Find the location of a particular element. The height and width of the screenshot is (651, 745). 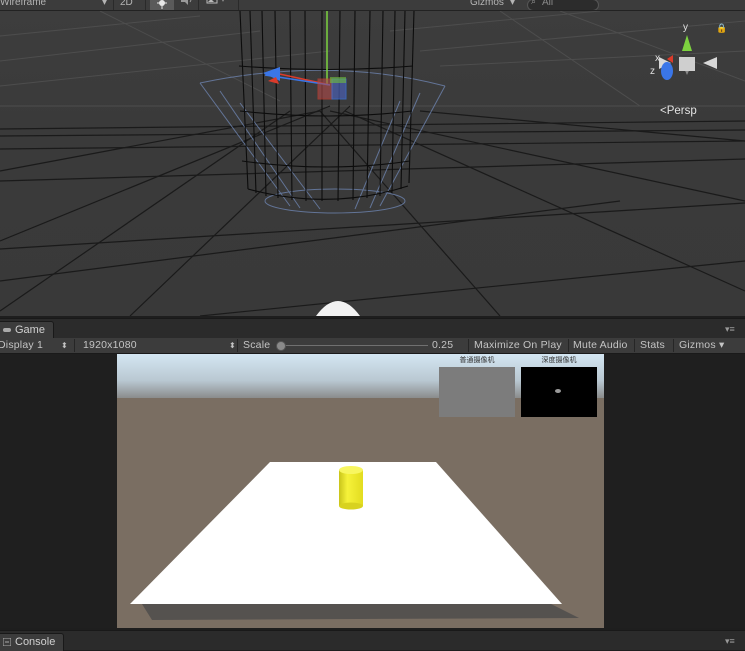

scene-toolbar: Wireframe ▾ 2D ▾ Gizmos ▾ ⌕ All is located at coordinates (372, 5).